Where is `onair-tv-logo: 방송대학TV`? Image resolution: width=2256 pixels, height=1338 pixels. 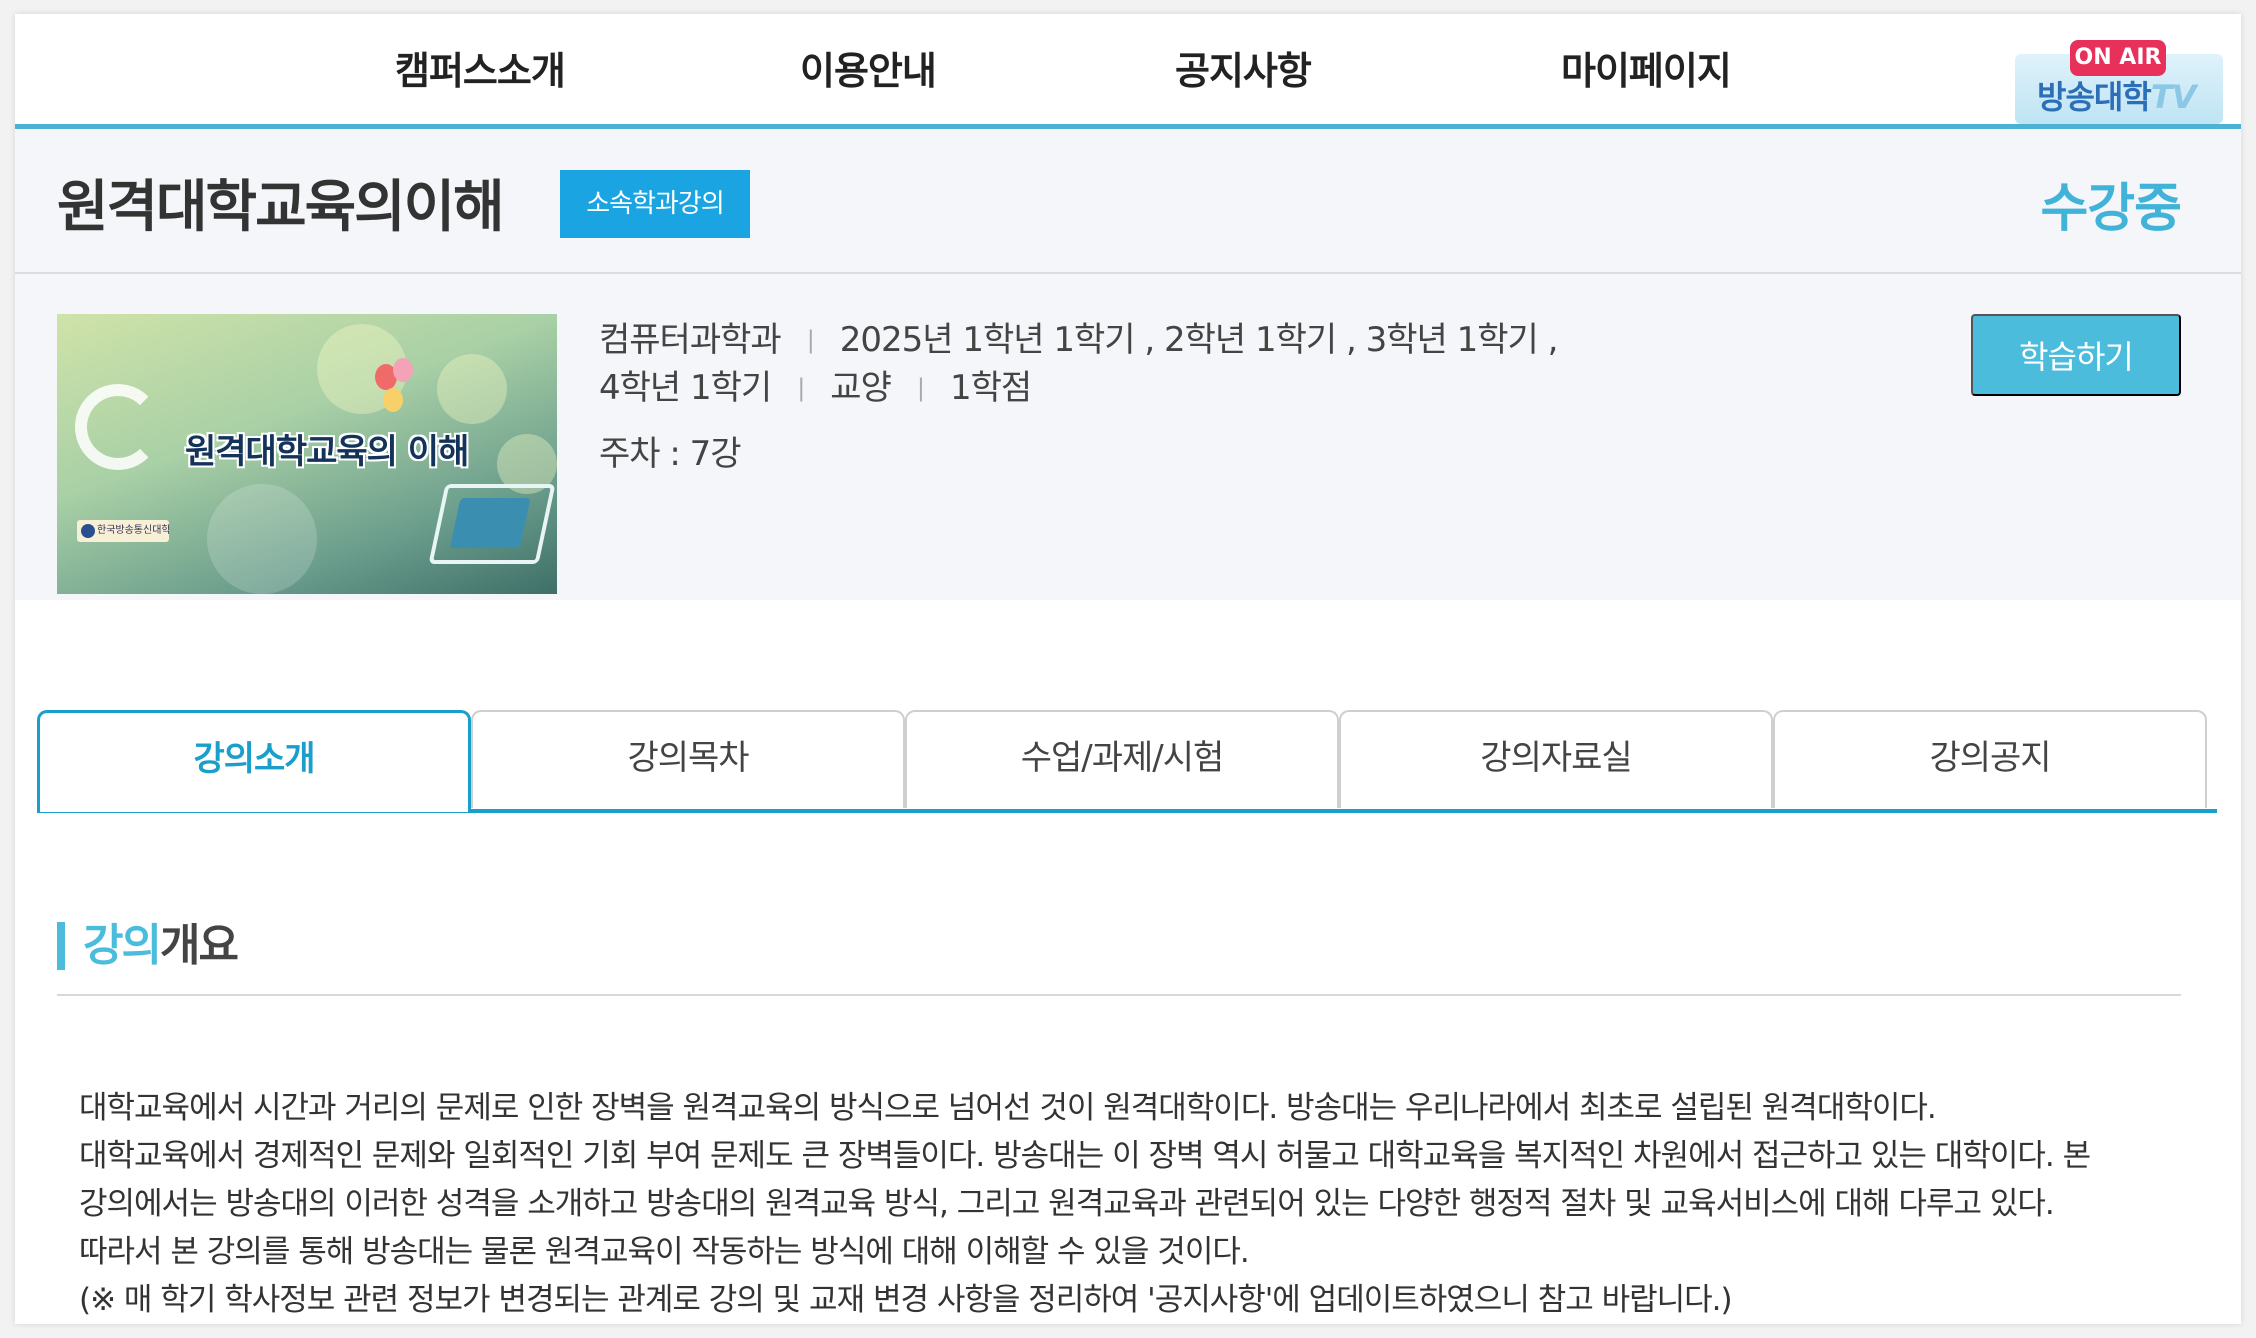
onair-tv-logo: 방송대학TV is located at coordinates (2117, 95).